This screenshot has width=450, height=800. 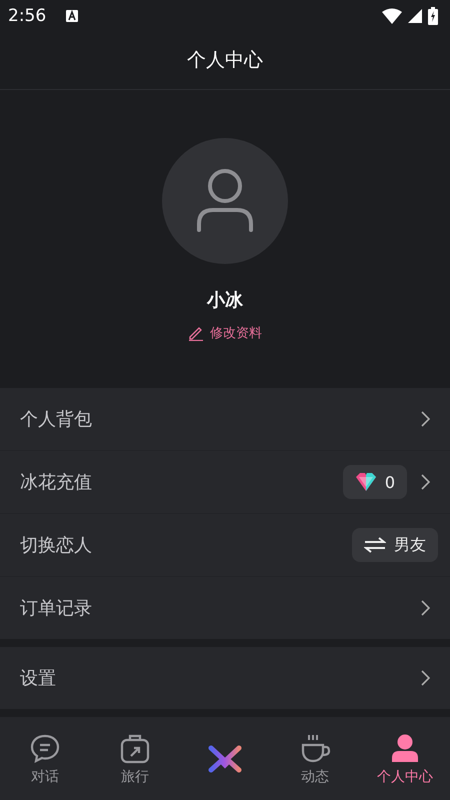 What do you see at coordinates (72, 16) in the screenshot?
I see `notification-icon` at bounding box center [72, 16].